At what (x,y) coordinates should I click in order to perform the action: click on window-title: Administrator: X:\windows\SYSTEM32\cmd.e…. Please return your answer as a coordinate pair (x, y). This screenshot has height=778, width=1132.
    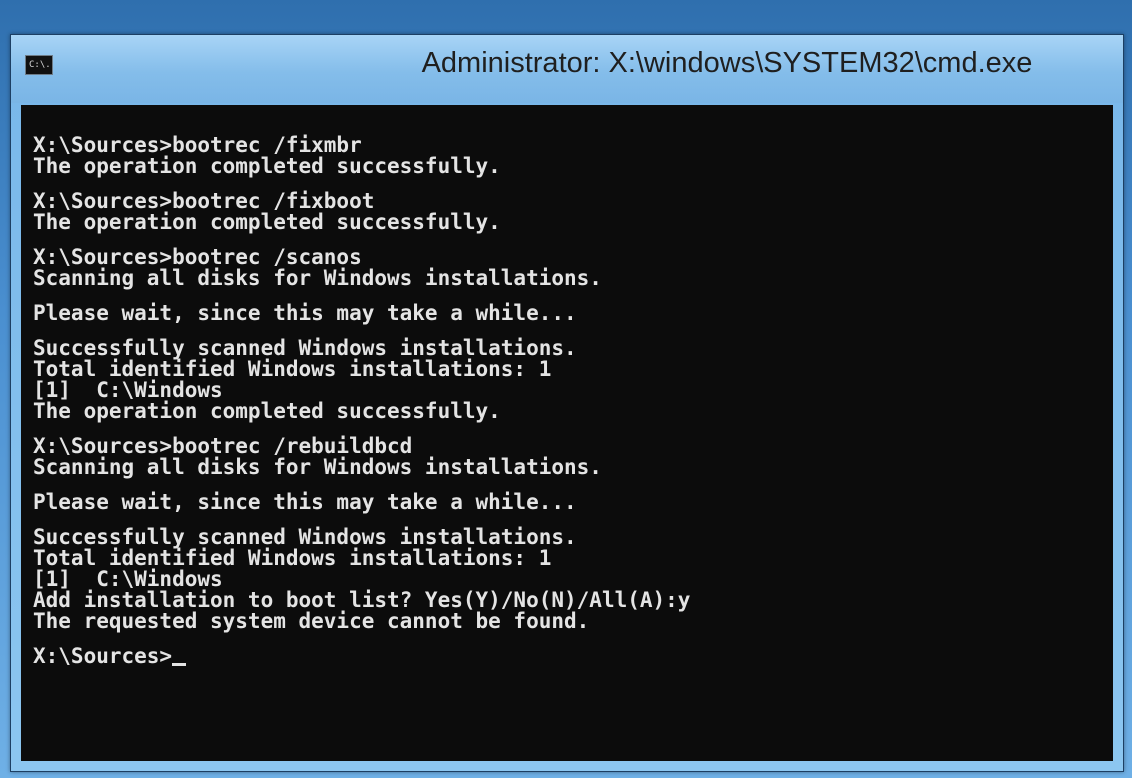
    Looking at the image, I should click on (727, 63).